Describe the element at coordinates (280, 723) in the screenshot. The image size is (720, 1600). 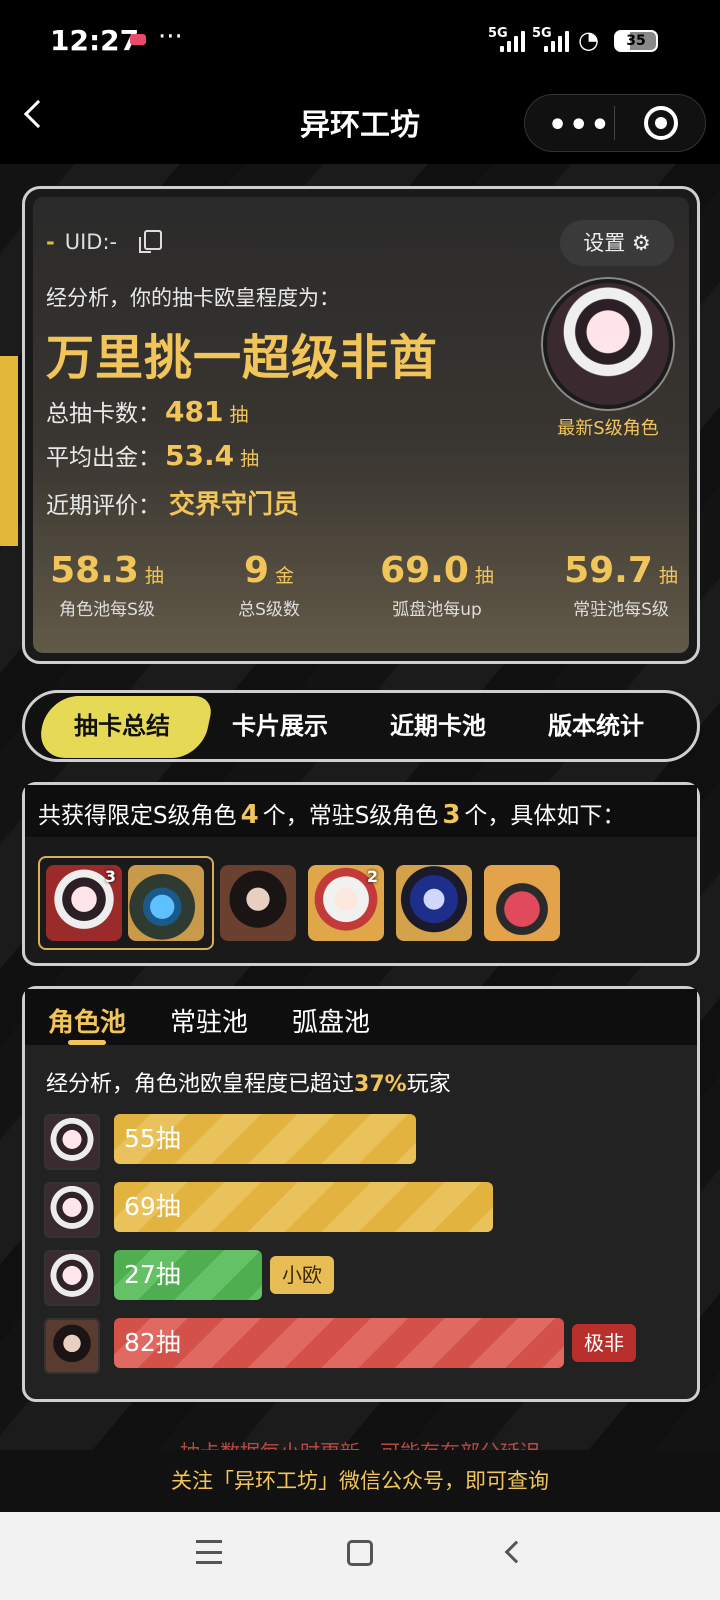
I see `tab-cards: 卡片展示` at that location.